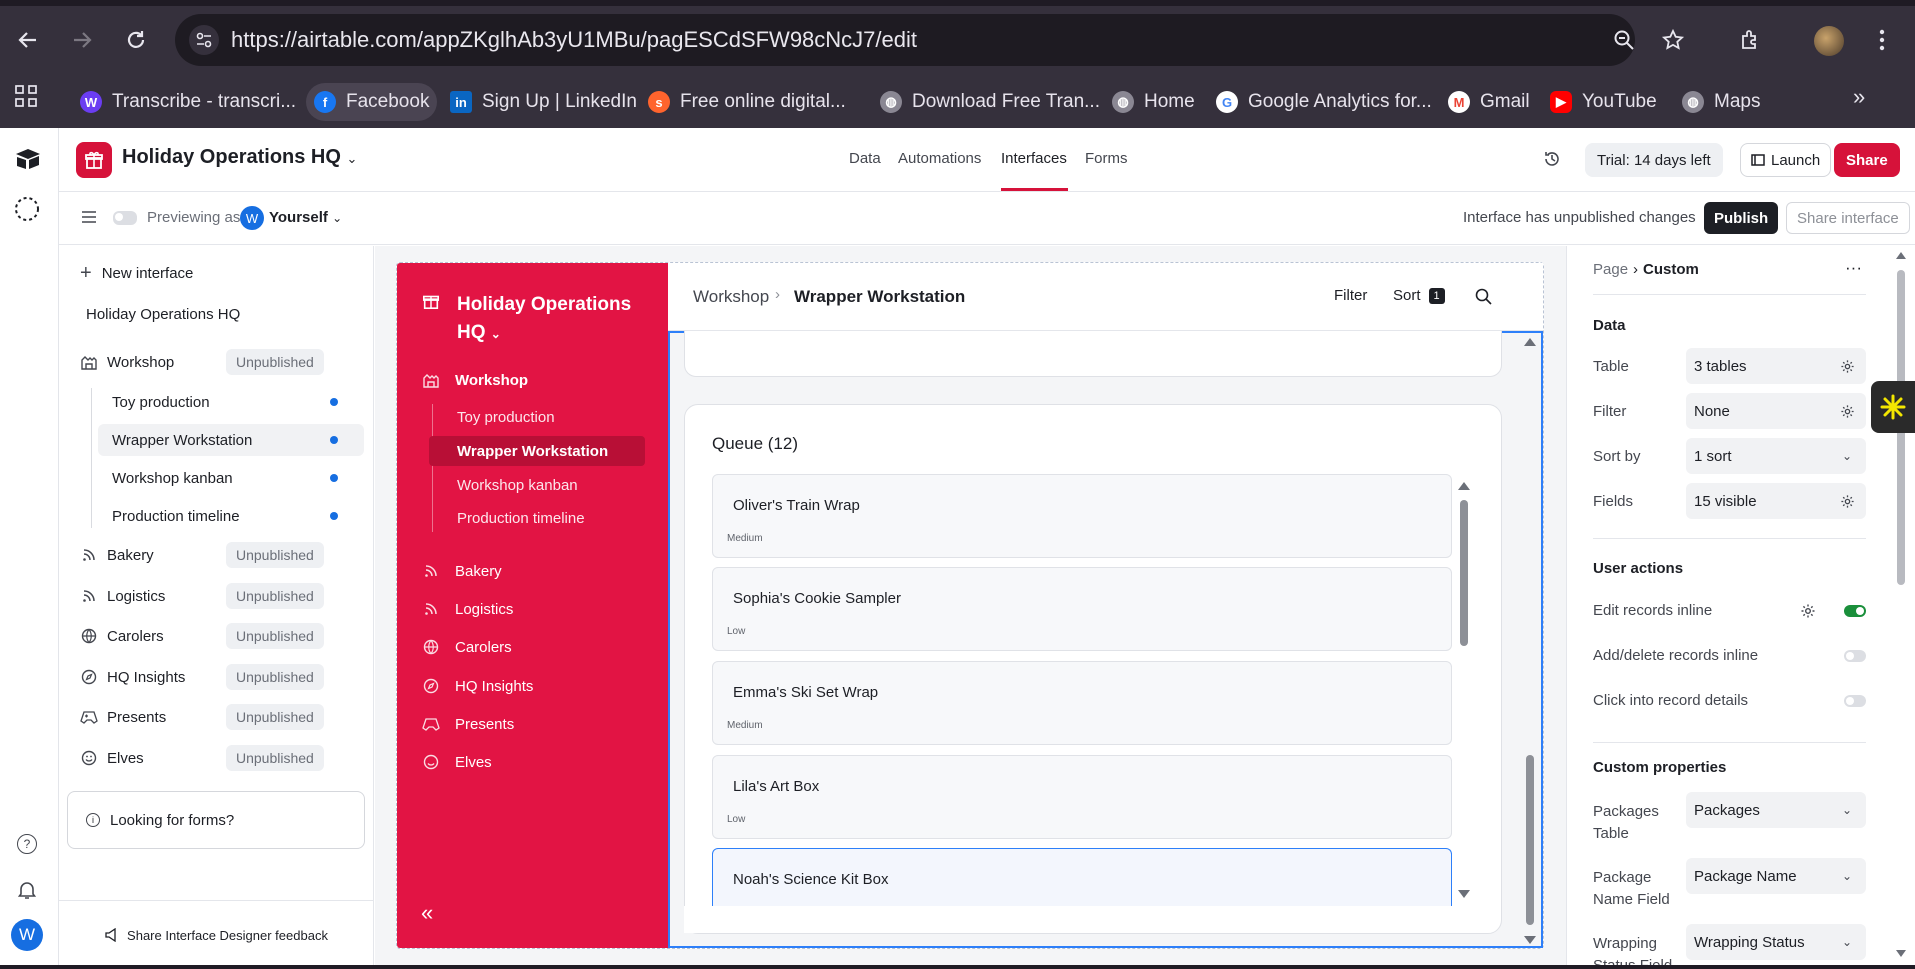  What do you see at coordinates (1082, 797) in the screenshot?
I see `record-card: Lila's Art Box Low` at bounding box center [1082, 797].